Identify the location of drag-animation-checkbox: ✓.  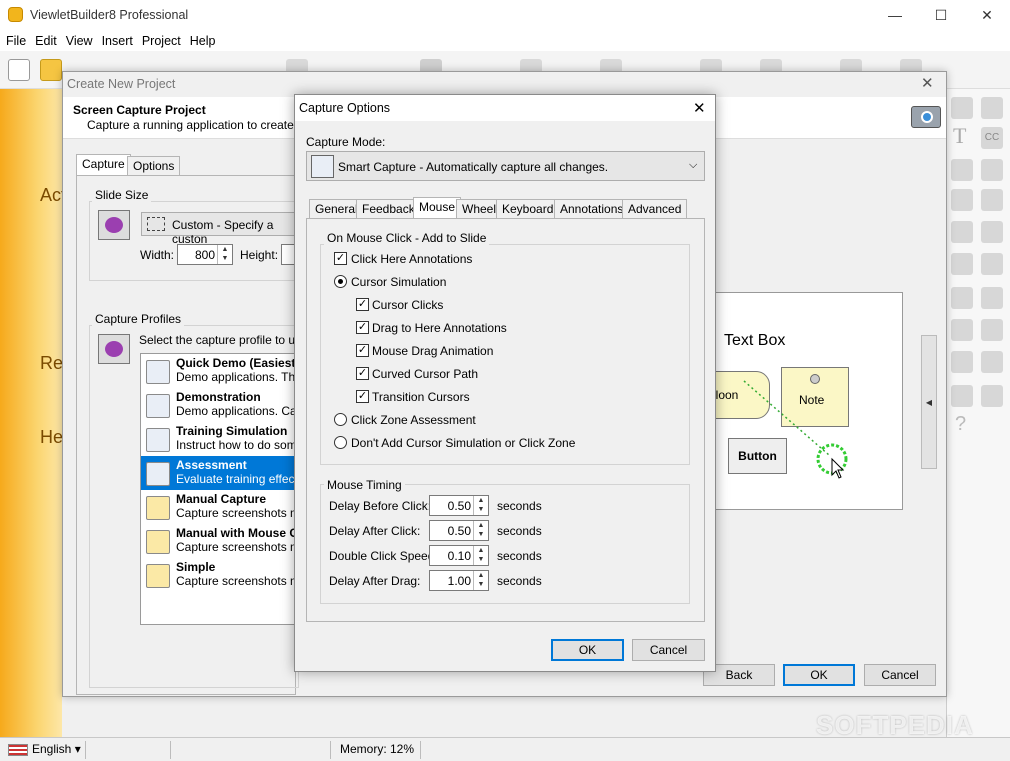
(362, 350).